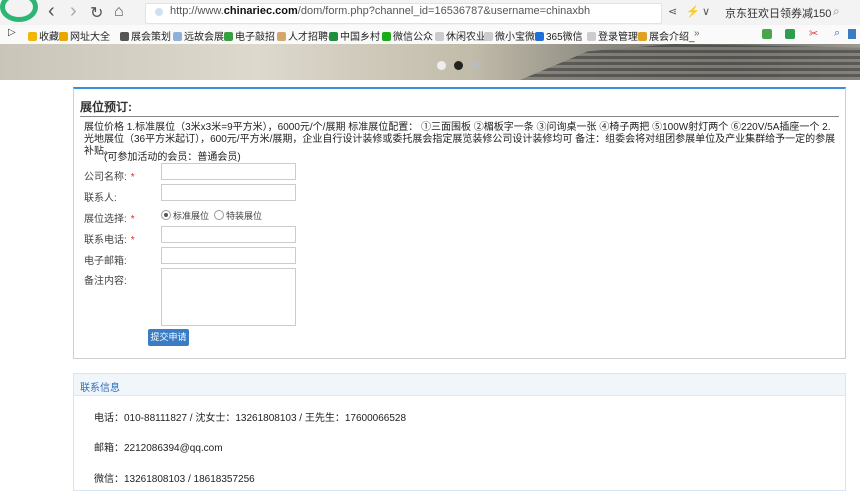 This screenshot has width=860, height=491. I want to click on contact-wechat: 微信：13261808103 / 18618357256, so click(174, 479).